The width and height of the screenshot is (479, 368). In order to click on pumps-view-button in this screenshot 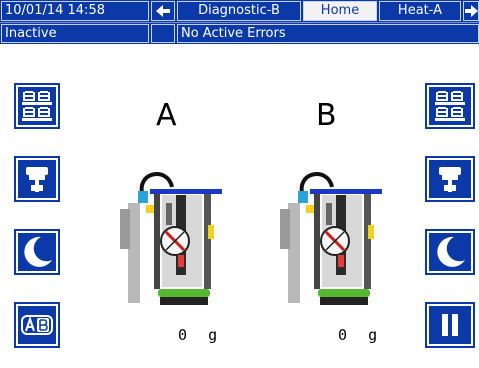, I will do `click(37, 106)`.